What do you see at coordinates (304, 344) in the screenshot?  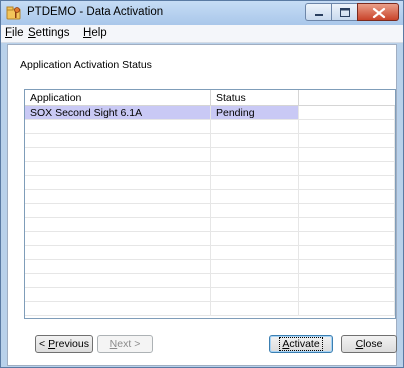 I see `activate-label: ctivate` at bounding box center [304, 344].